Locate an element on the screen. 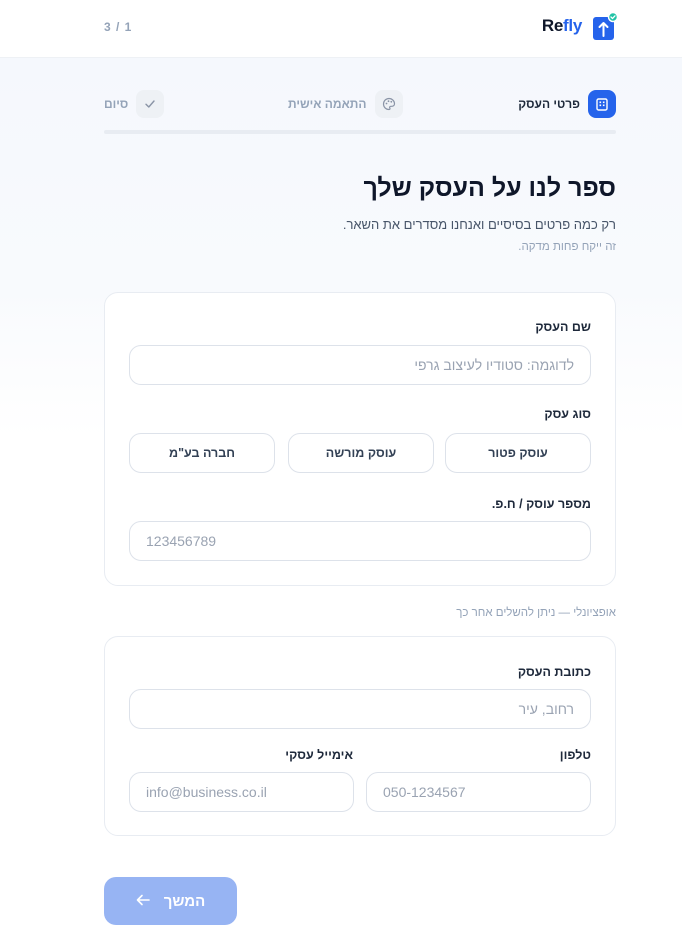 This screenshot has height=936, width=682. business-name-input is located at coordinates (360, 365).